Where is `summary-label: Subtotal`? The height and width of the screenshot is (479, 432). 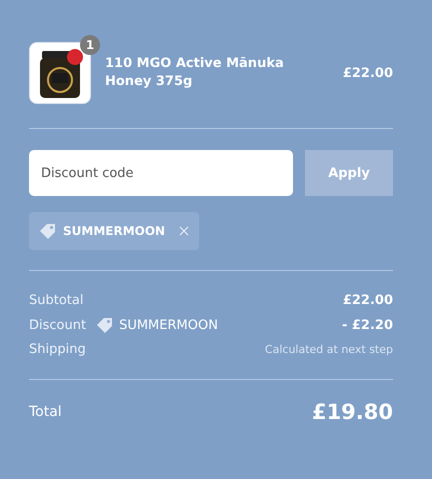 summary-label: Subtotal is located at coordinates (56, 300).